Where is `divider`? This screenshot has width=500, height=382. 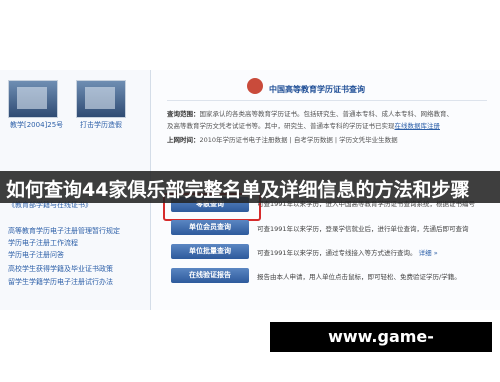 divider is located at coordinates (327, 100).